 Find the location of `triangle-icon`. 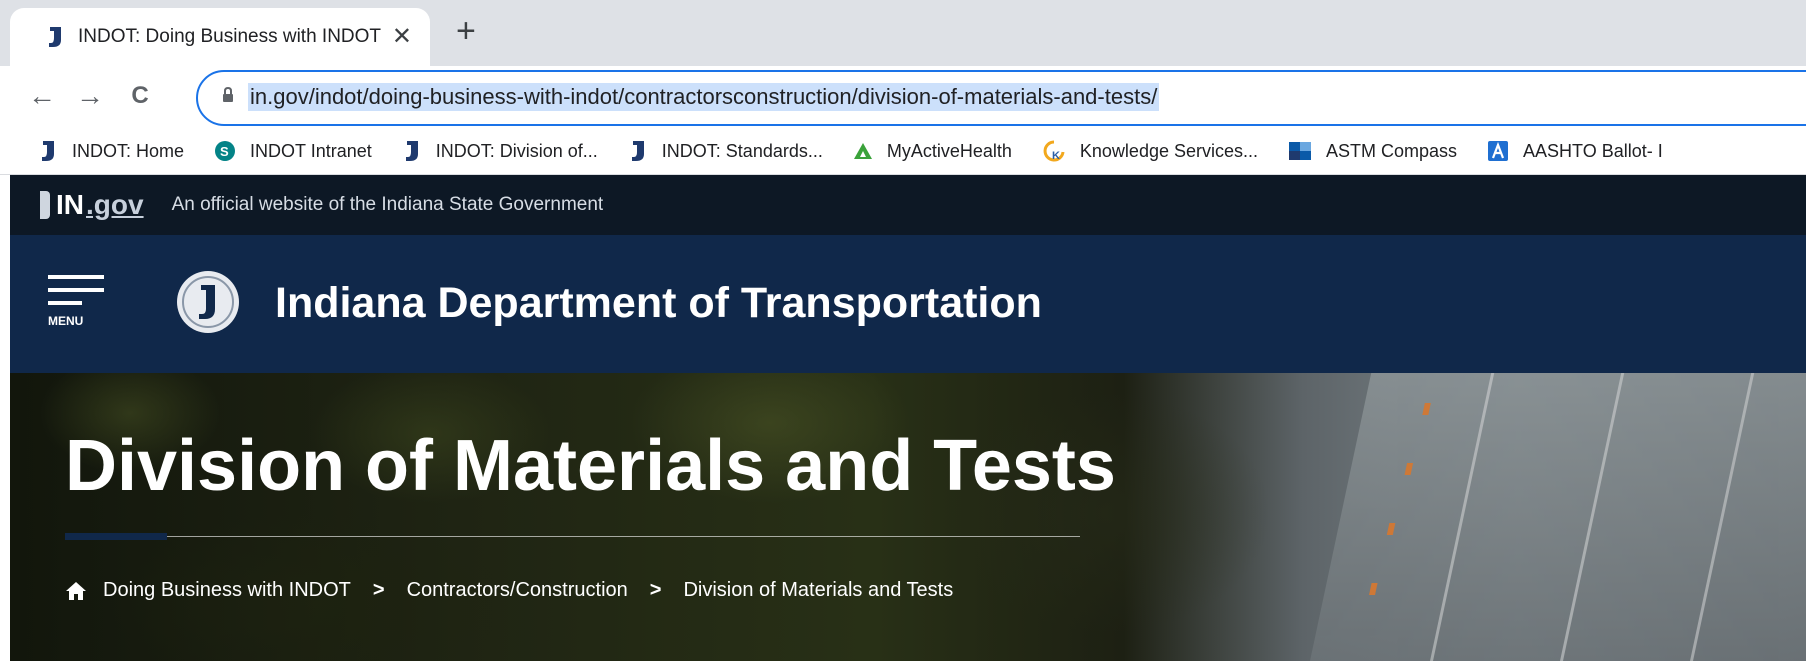

triangle-icon is located at coordinates (862, 151).